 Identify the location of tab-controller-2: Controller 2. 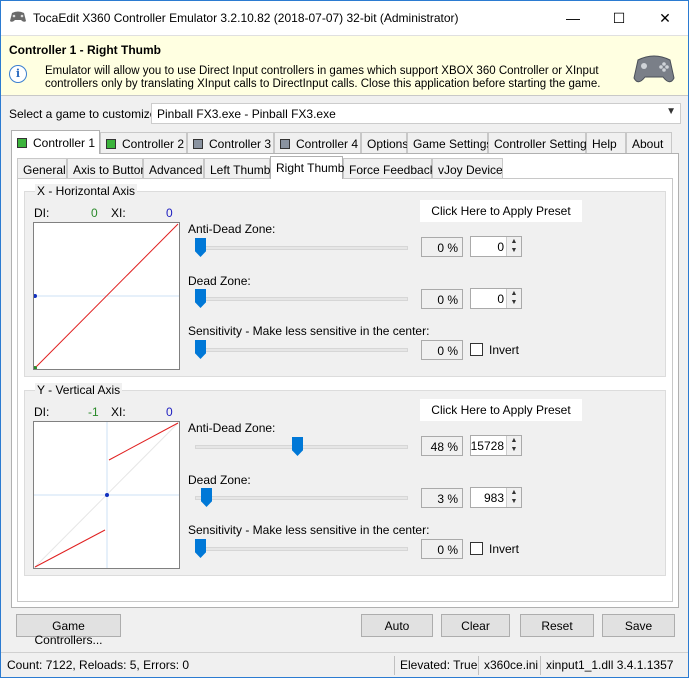
(143, 143).